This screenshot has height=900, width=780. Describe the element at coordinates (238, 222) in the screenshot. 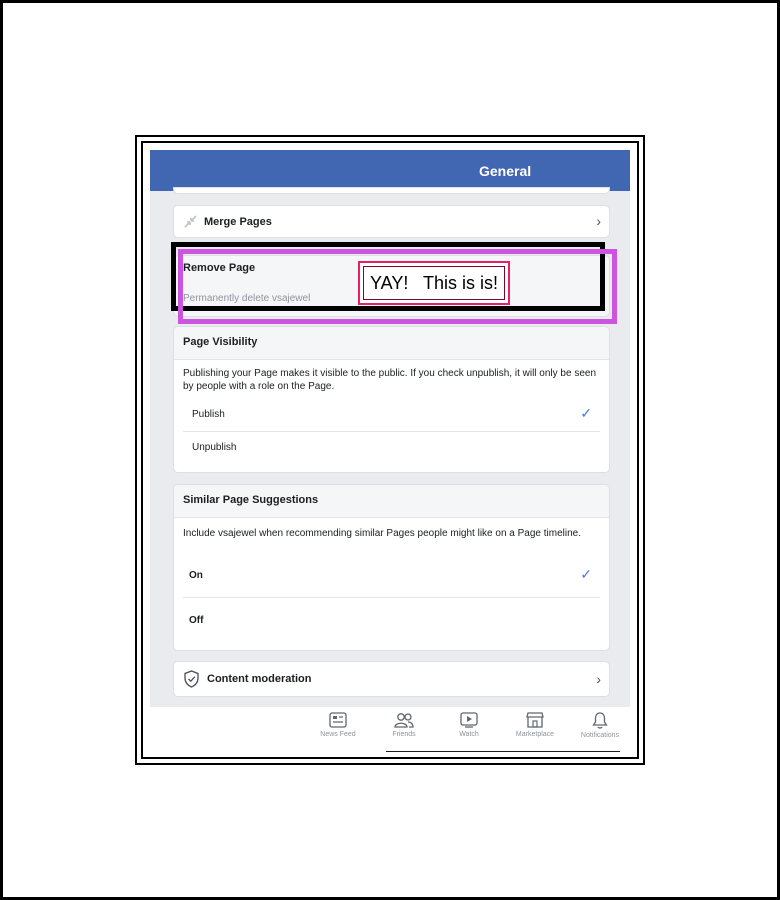

I see `merge-pages-label: Merge Pages` at that location.